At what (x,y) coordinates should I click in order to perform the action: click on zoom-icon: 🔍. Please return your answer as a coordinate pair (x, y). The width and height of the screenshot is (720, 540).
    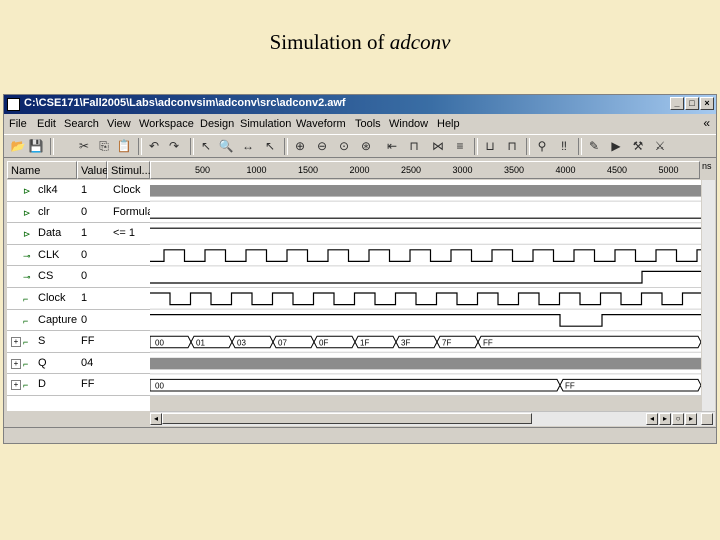
    Looking at the image, I should click on (226, 146).